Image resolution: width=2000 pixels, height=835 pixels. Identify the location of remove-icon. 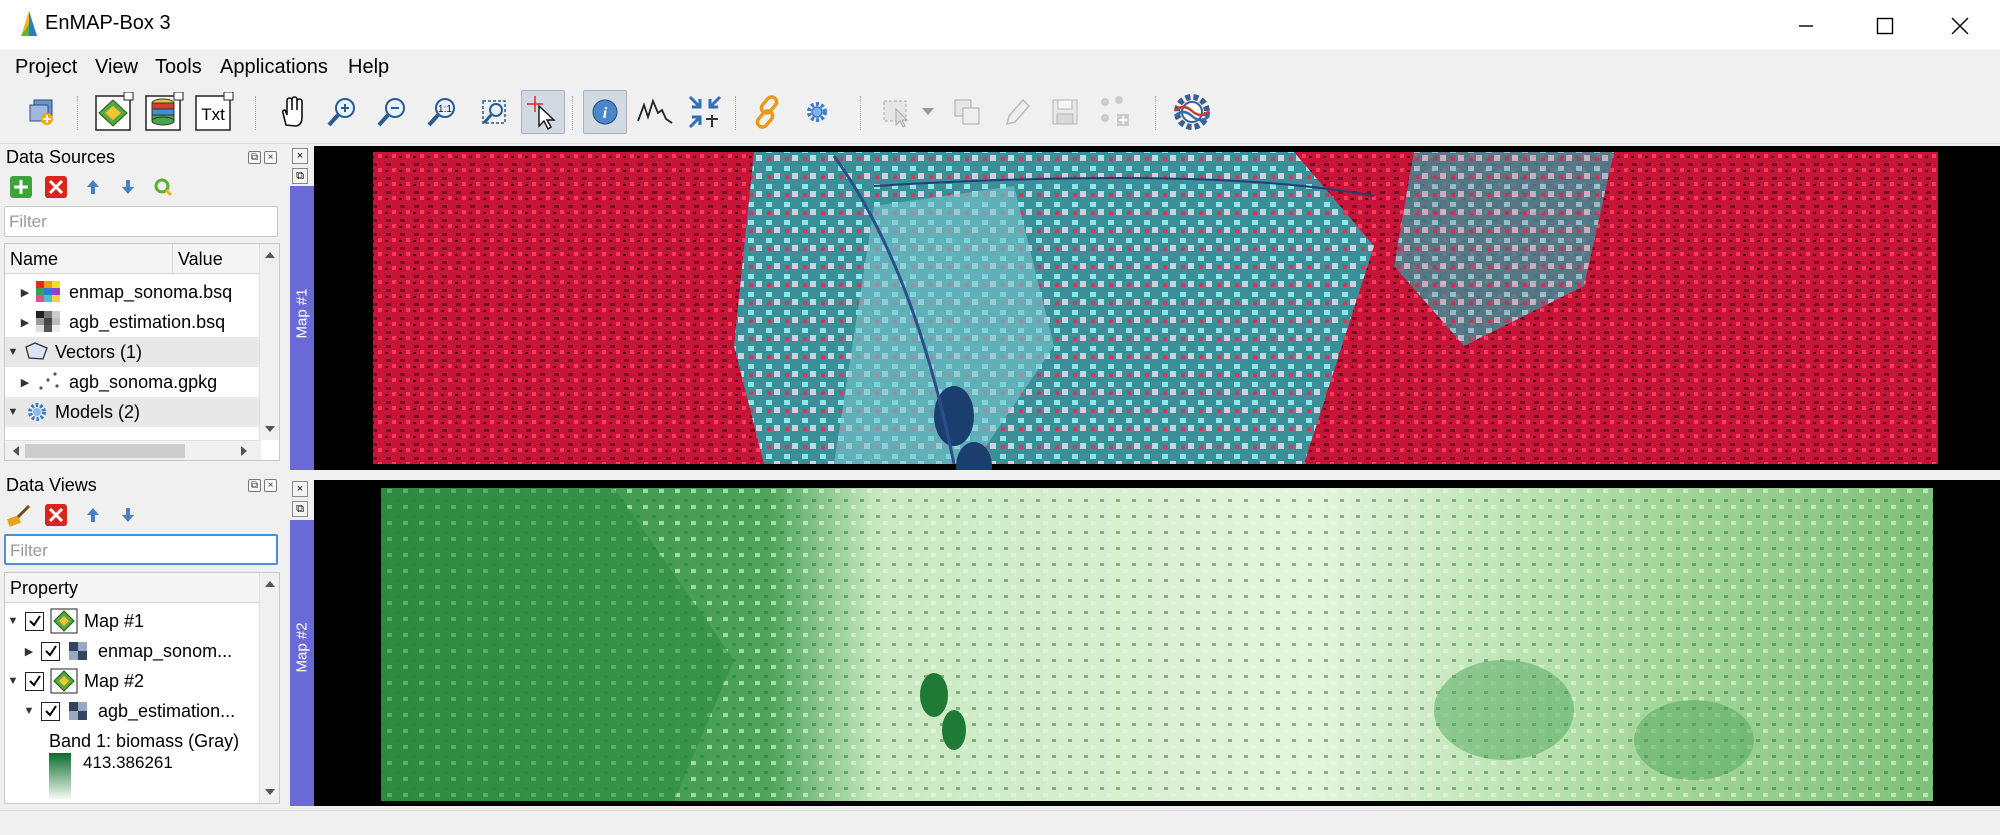
(56, 187).